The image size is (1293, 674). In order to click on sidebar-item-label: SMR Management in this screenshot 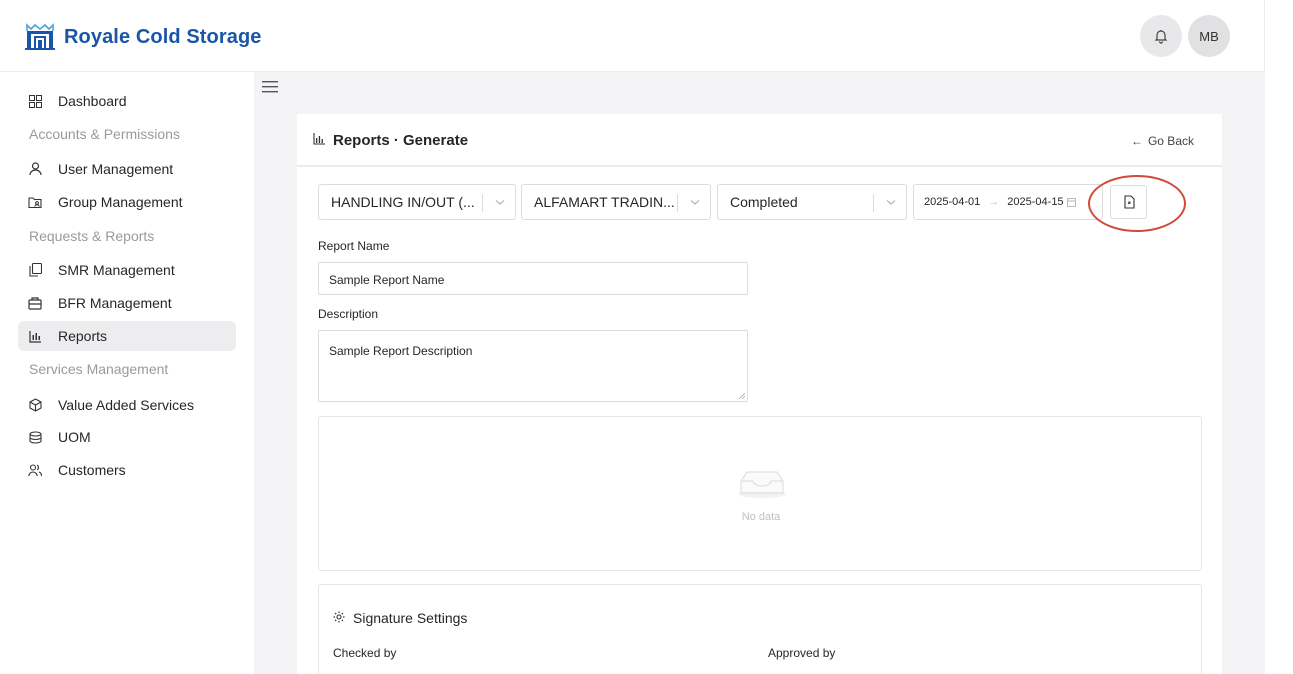, I will do `click(116, 270)`.